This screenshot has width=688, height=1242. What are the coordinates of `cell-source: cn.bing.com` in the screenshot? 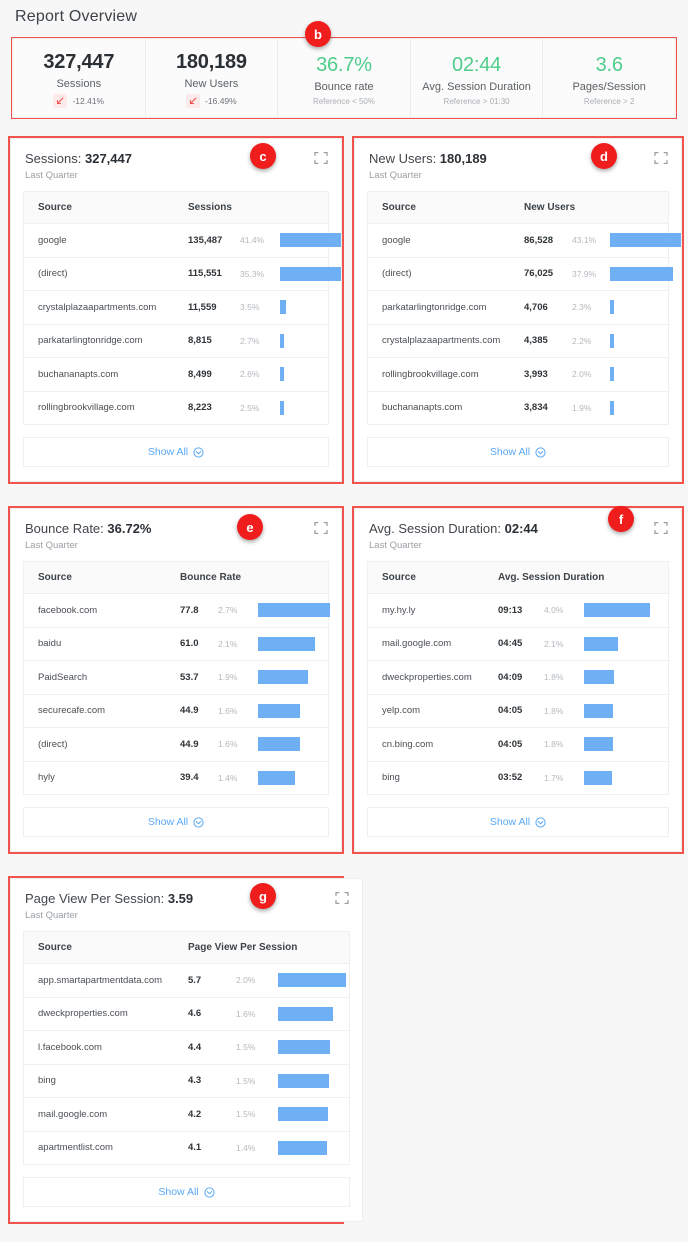 It's located at (408, 744).